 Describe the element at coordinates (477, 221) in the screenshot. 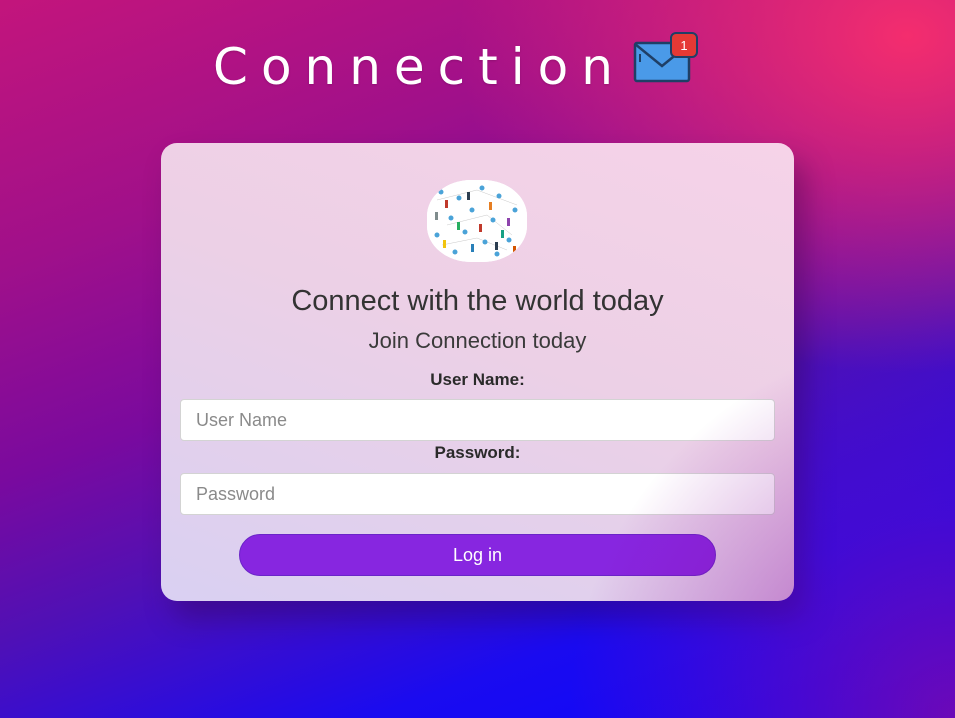

I see `people-network-icon` at that location.